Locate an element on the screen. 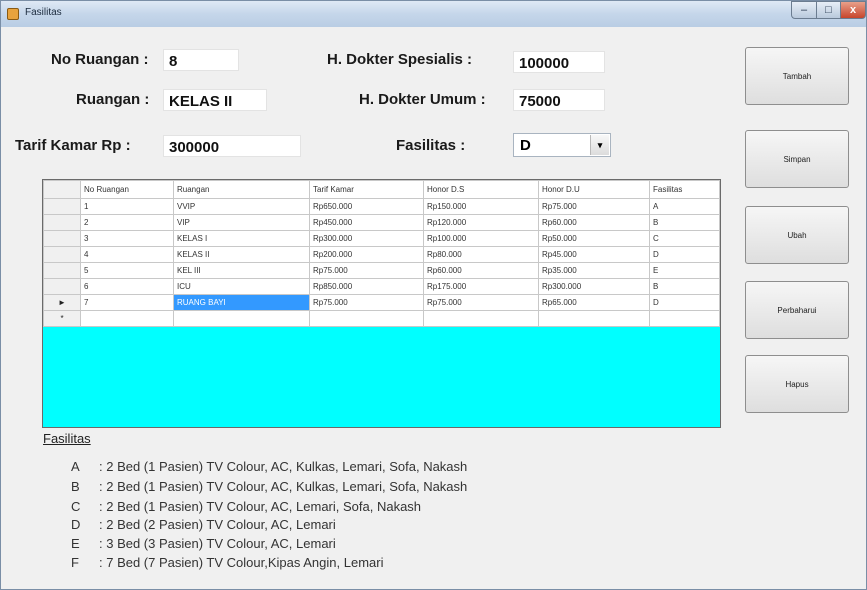 This screenshot has height=590, width=867. tarif-kamar-field: 300000 is located at coordinates (232, 146).